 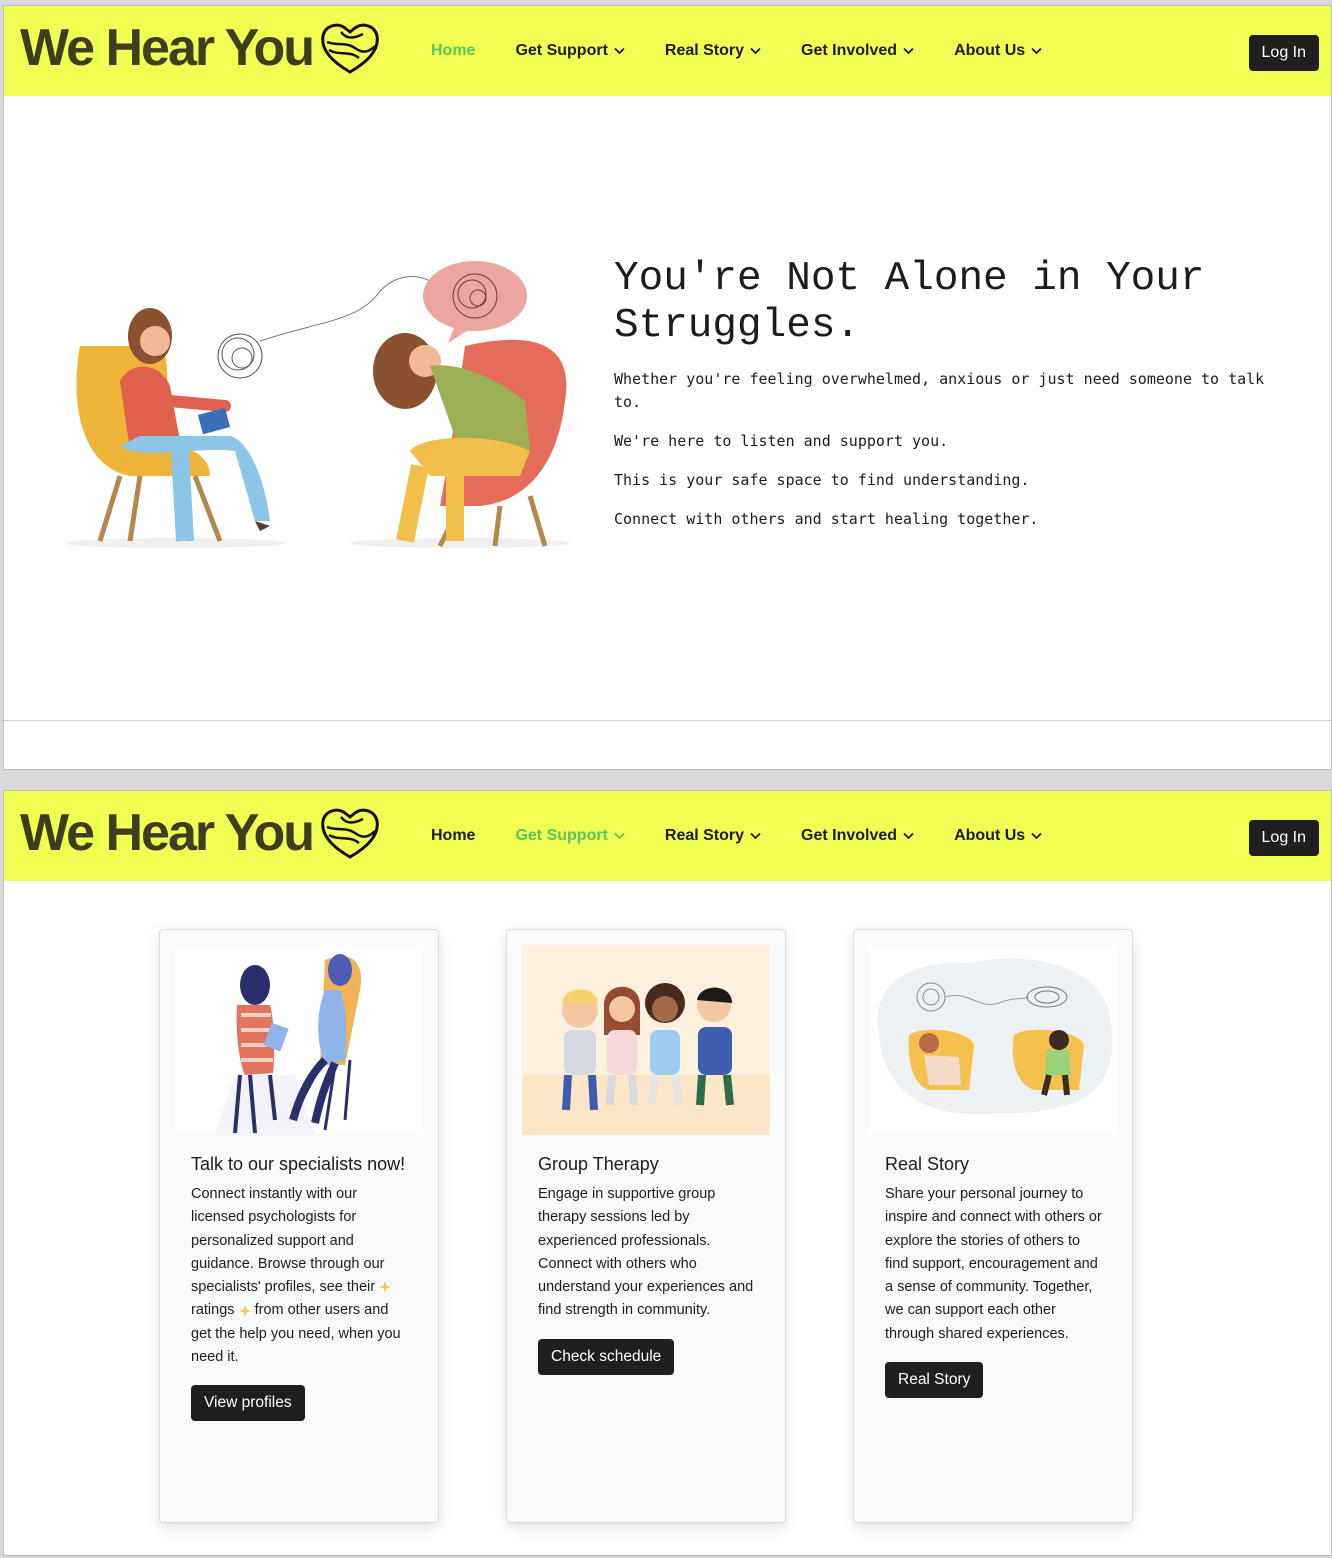 I want to click on view-profiles-button: View profiles, so click(x=248, y=1403).